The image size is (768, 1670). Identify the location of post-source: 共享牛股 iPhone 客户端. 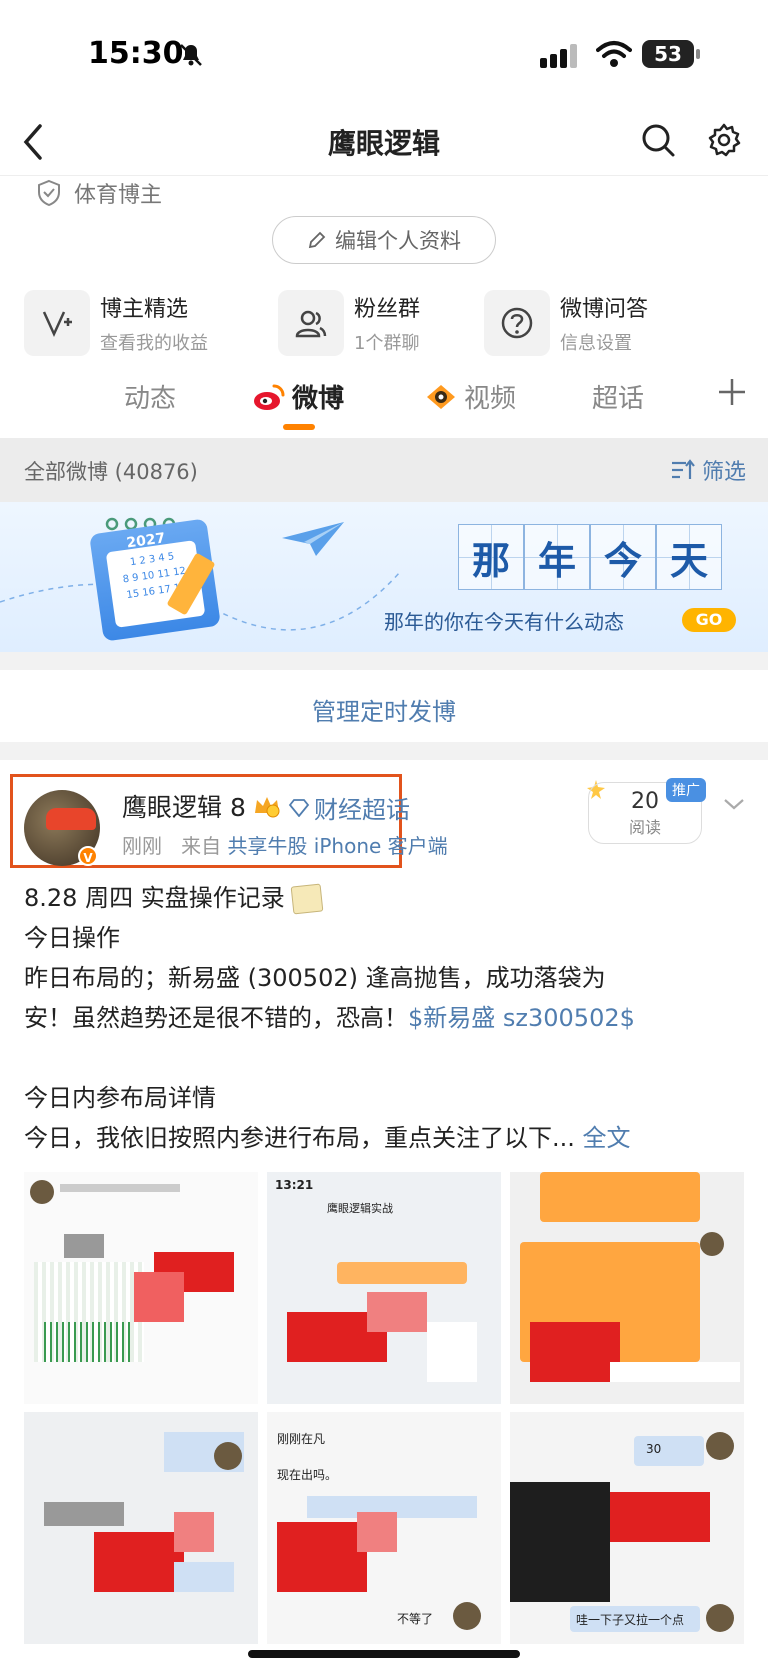
(337, 846).